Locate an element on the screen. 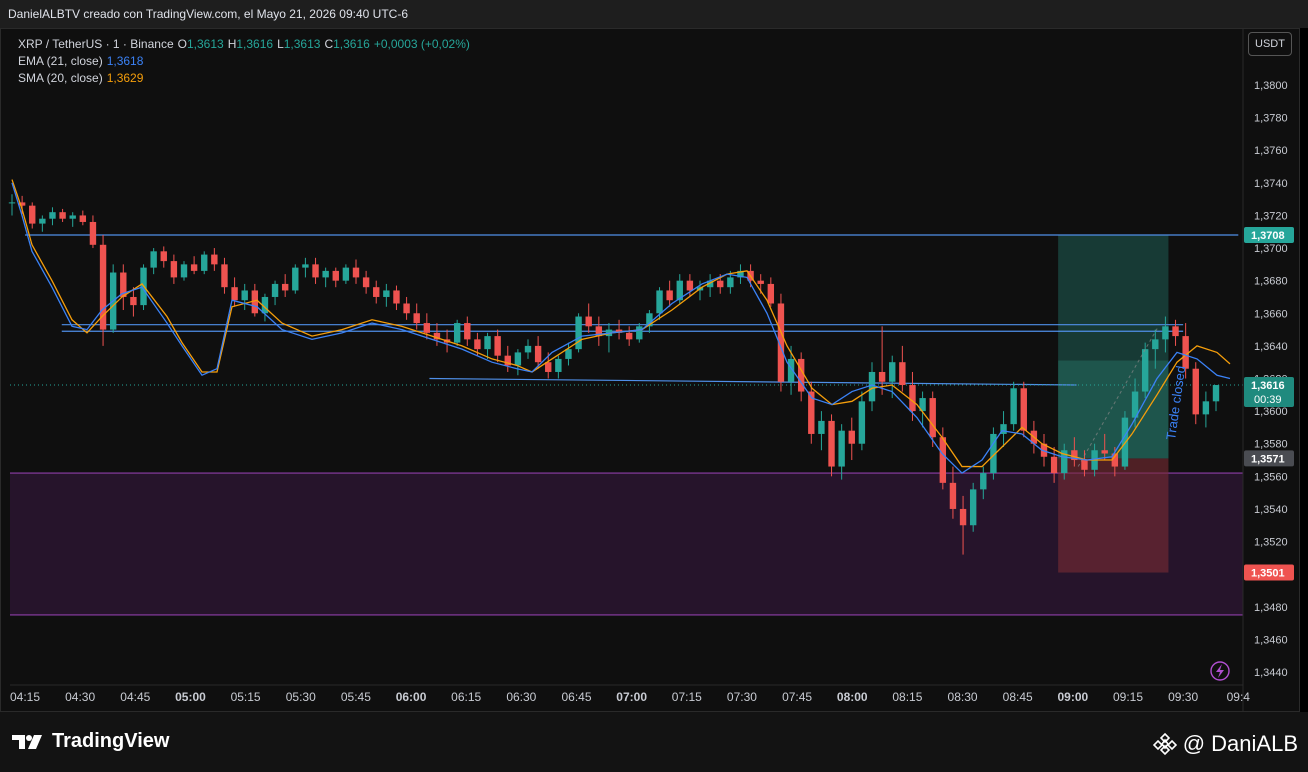 The width and height of the screenshot is (1308, 772). price-label-text-last: 1,3616 is located at coordinates (1268, 386).